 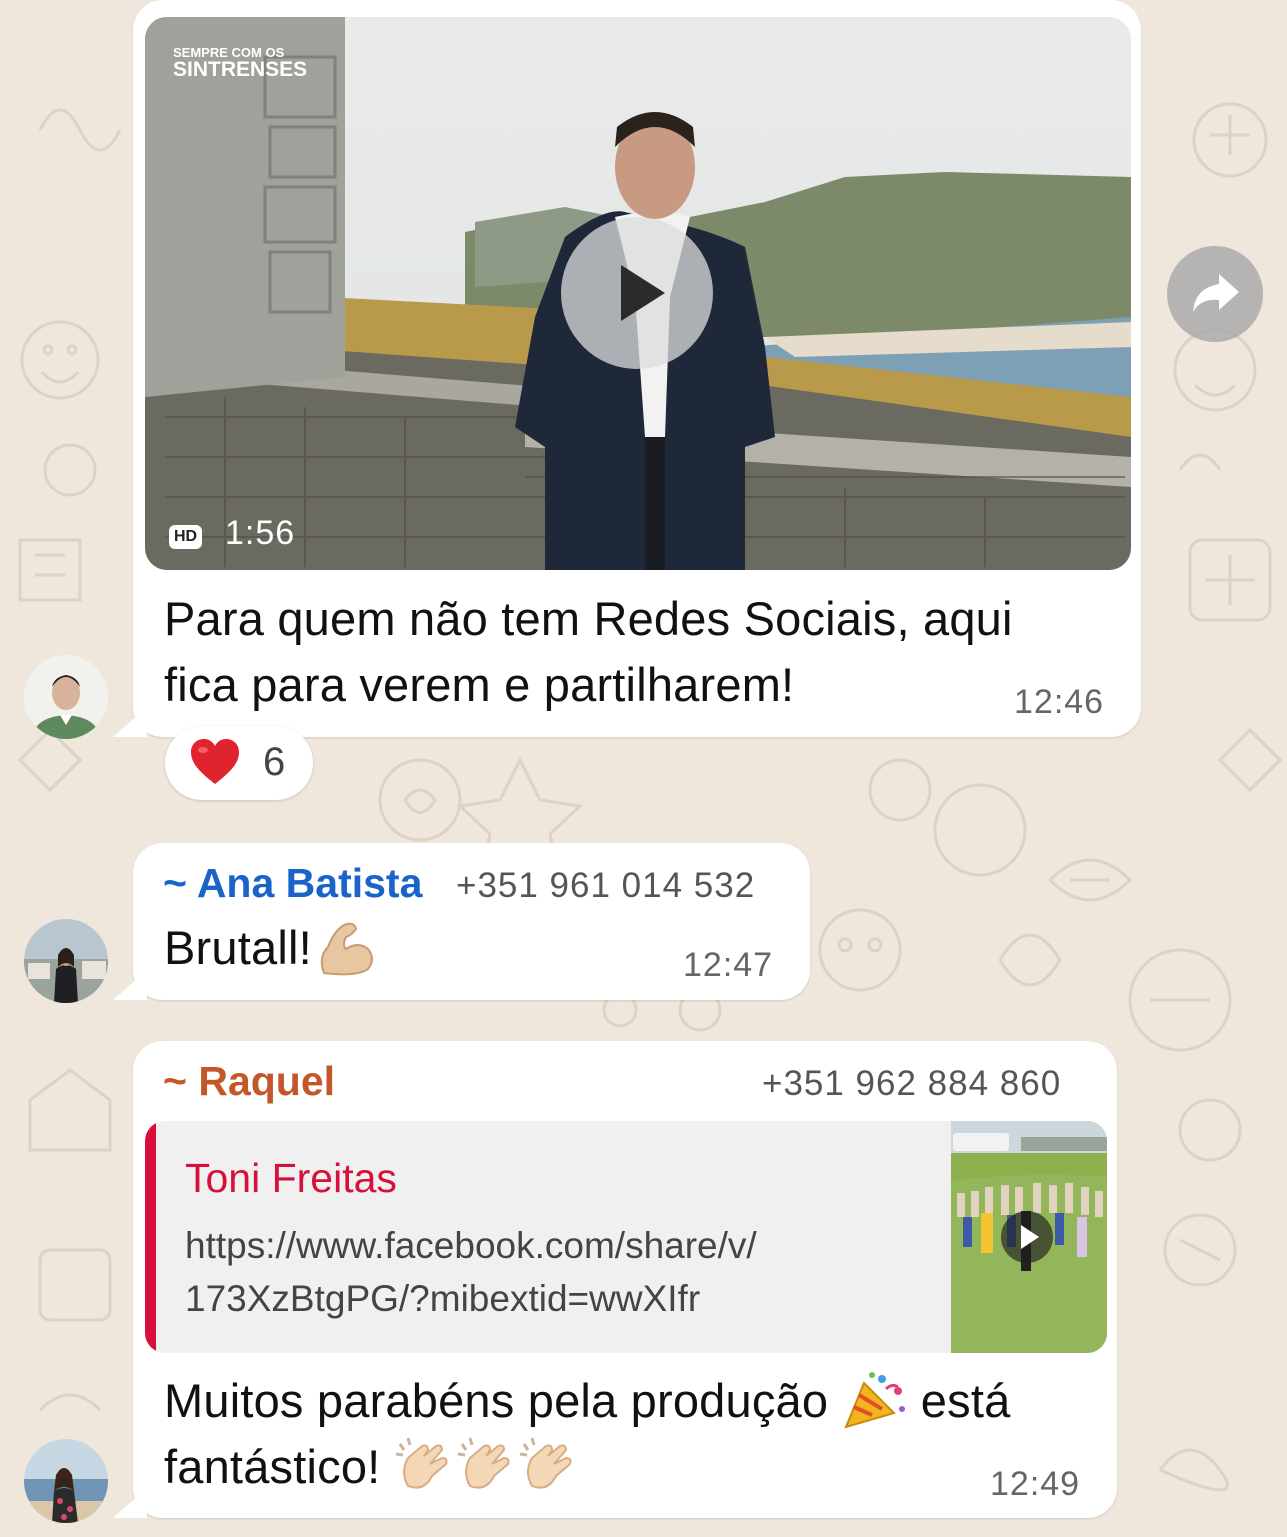 I want to click on play-icon, so click(x=643, y=293).